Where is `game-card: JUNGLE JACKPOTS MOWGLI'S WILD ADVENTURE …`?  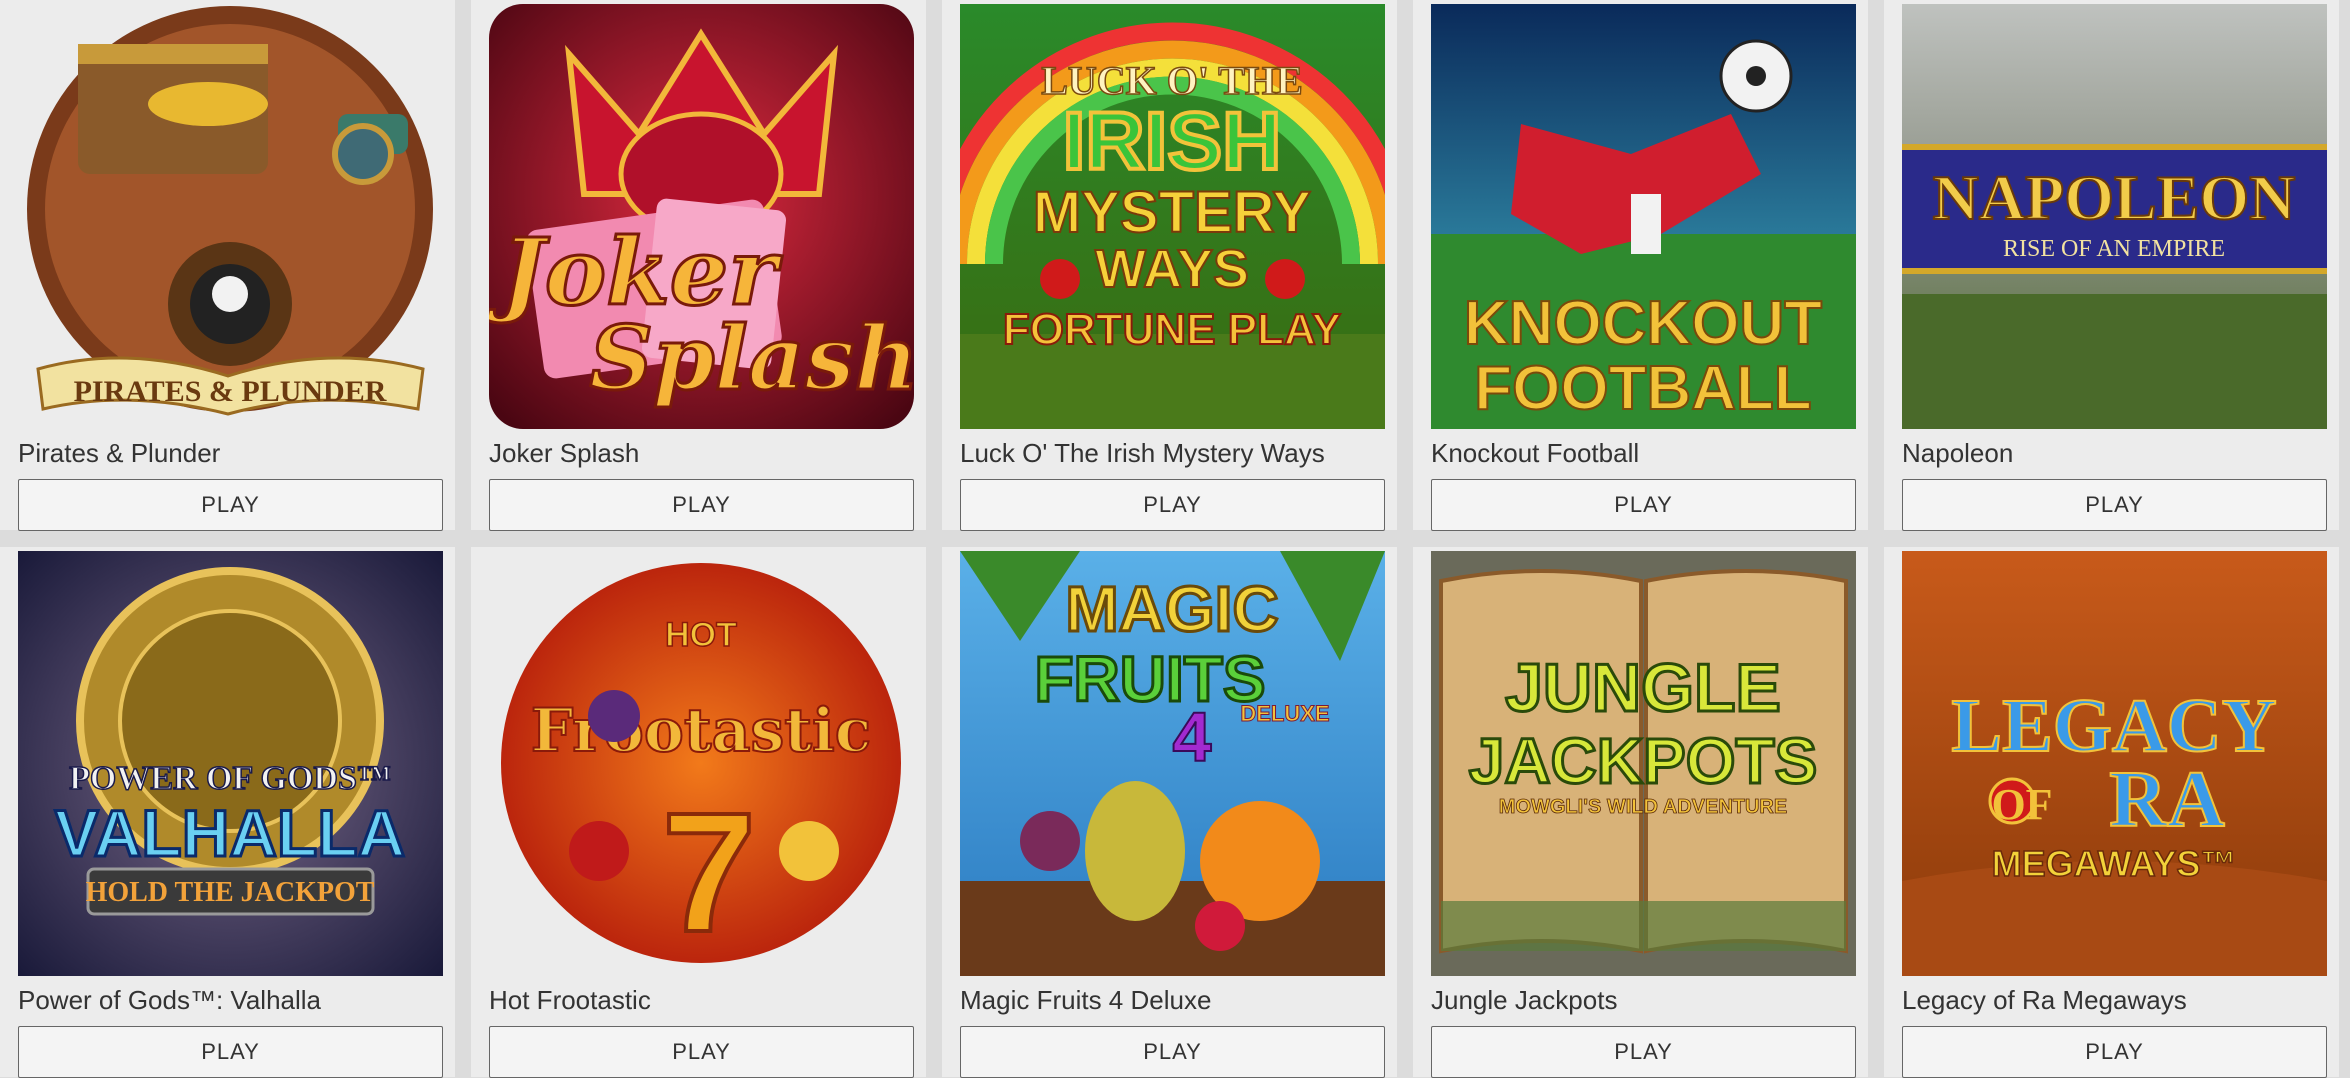
game-card: JUNGLE JACKPOTS MOWGLI'S WILD ADVENTURE … is located at coordinates (1640, 812).